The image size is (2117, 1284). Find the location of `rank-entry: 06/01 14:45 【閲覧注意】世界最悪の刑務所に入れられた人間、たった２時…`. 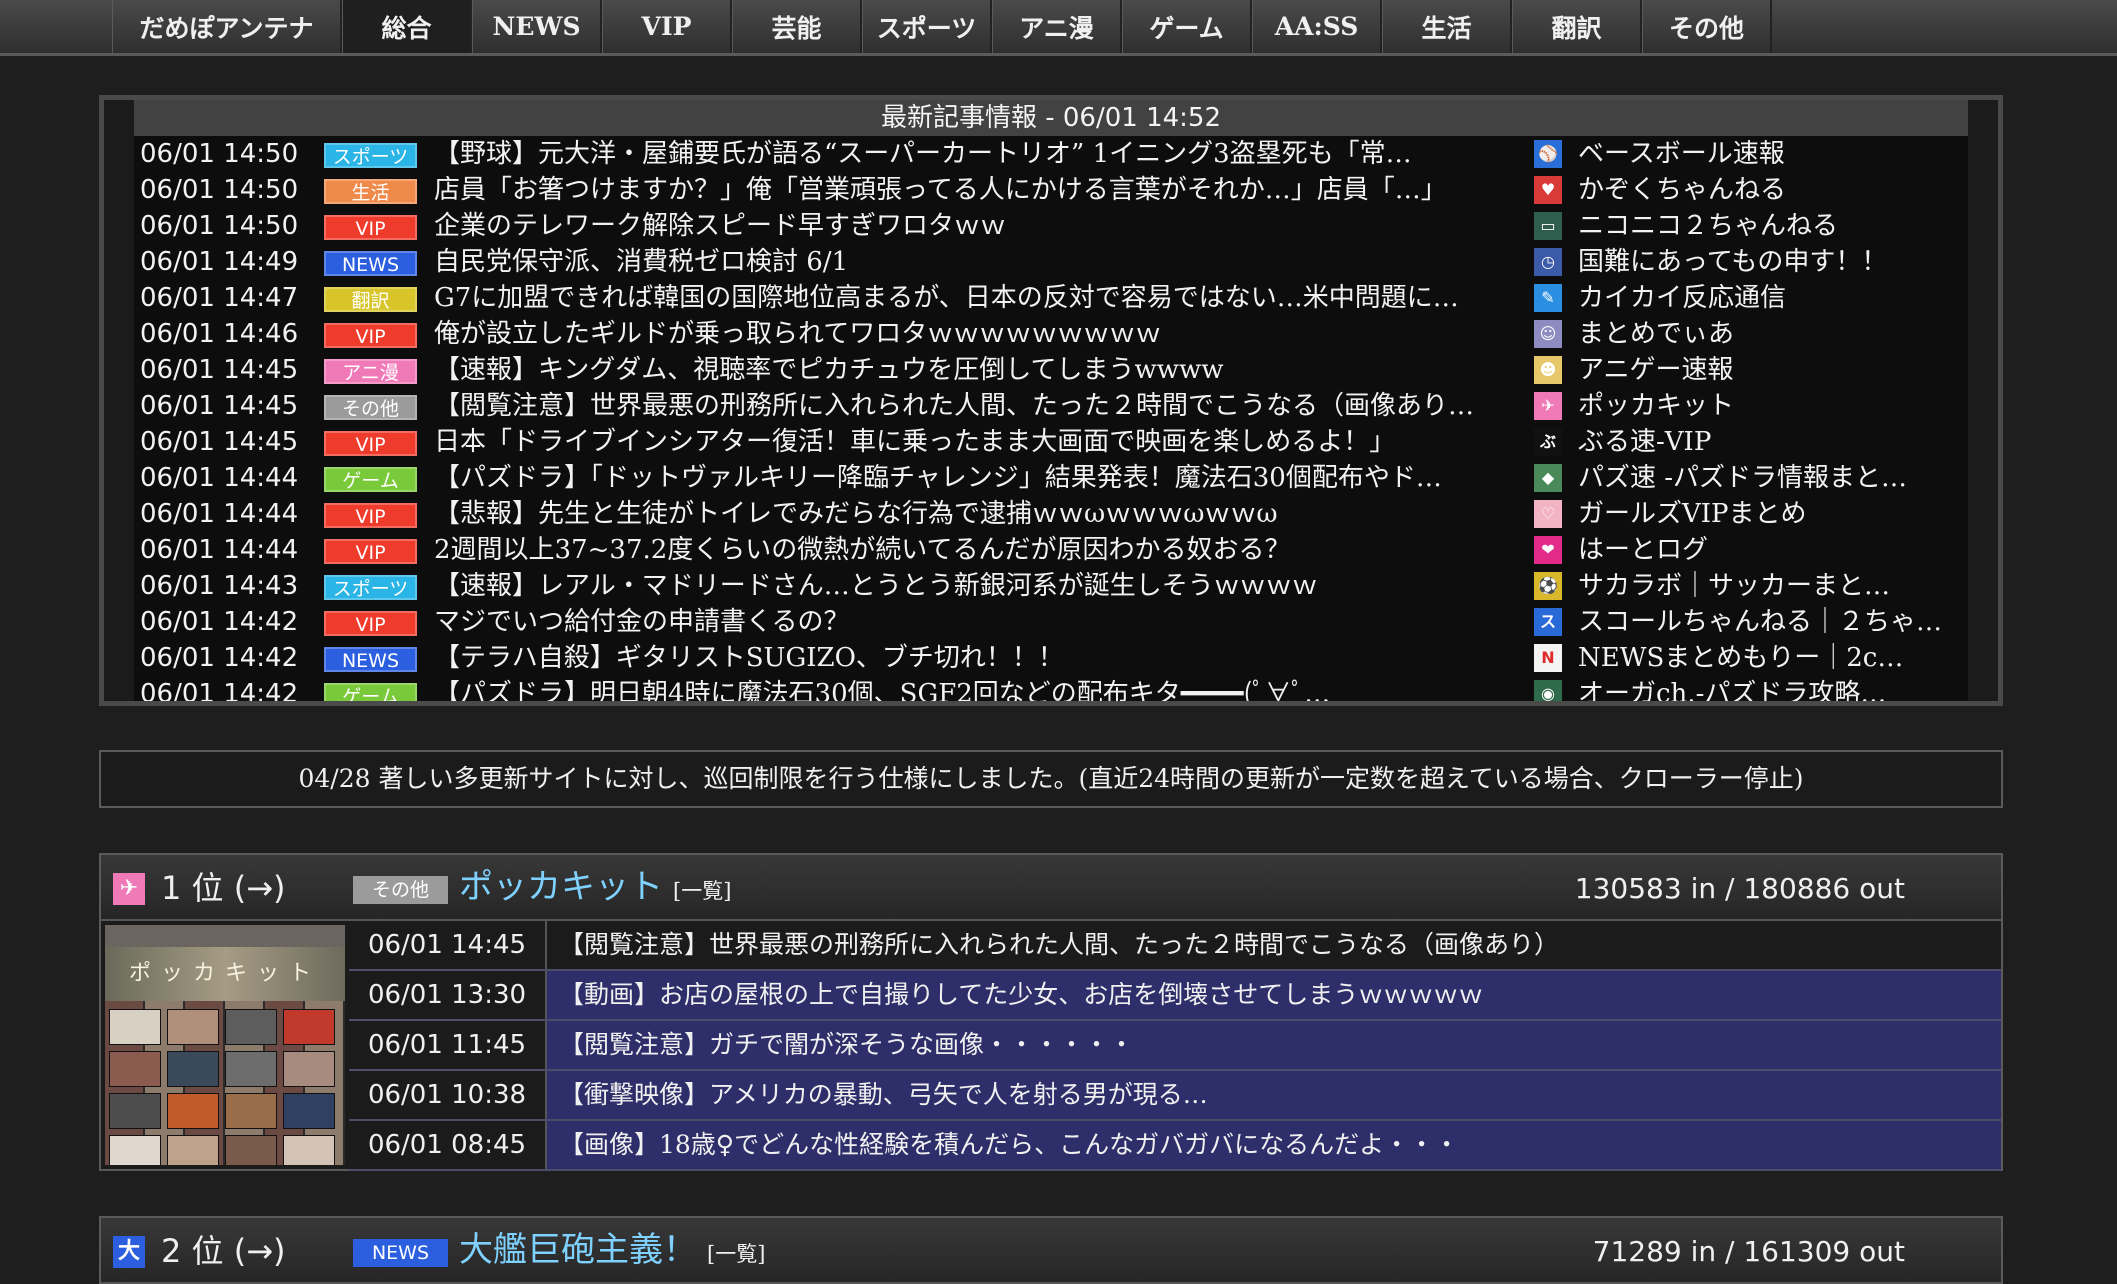

rank-entry: 06/01 14:45 【閲覧注意】世界最悪の刑務所に入れられた人間、たった２時… is located at coordinates (1175, 946).